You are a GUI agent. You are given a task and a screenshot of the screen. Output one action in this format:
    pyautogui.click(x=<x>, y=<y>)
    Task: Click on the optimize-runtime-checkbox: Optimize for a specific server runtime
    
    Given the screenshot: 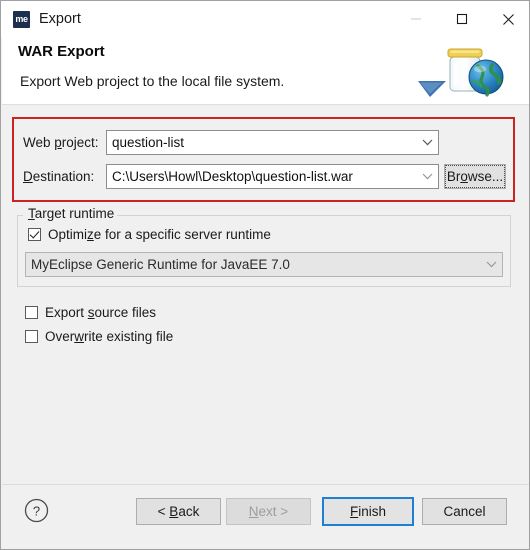 What is the action you would take?
    pyautogui.click(x=149, y=234)
    